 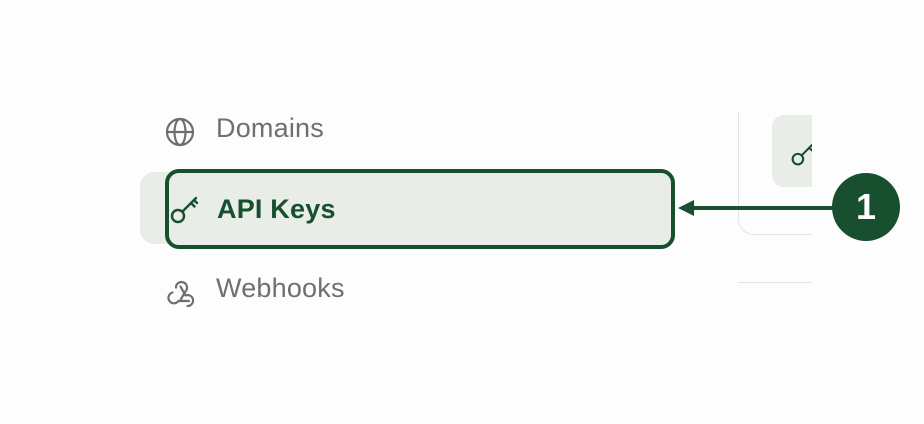 I want to click on sidebar-item-webhooks: Webhooks, so click(x=410, y=288).